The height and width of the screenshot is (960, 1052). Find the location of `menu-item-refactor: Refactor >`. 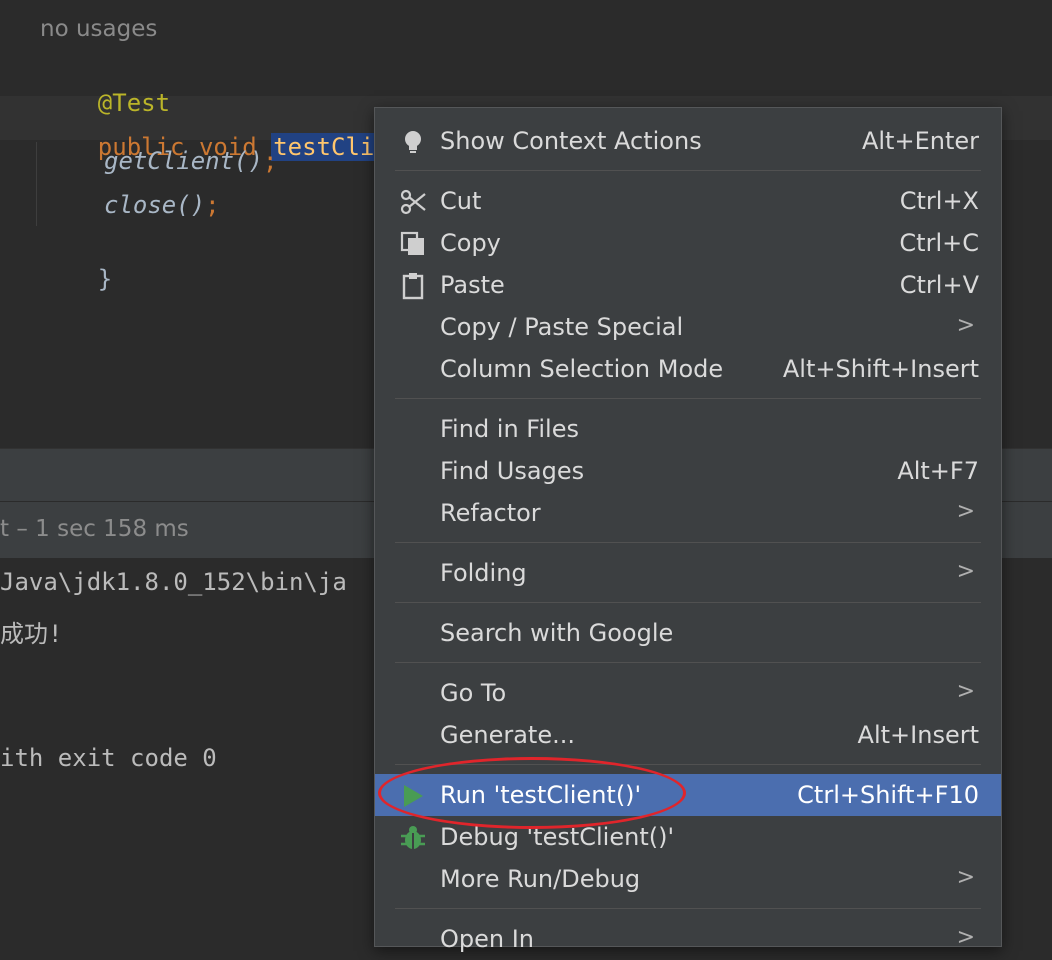

menu-item-refactor: Refactor > is located at coordinates (688, 513).